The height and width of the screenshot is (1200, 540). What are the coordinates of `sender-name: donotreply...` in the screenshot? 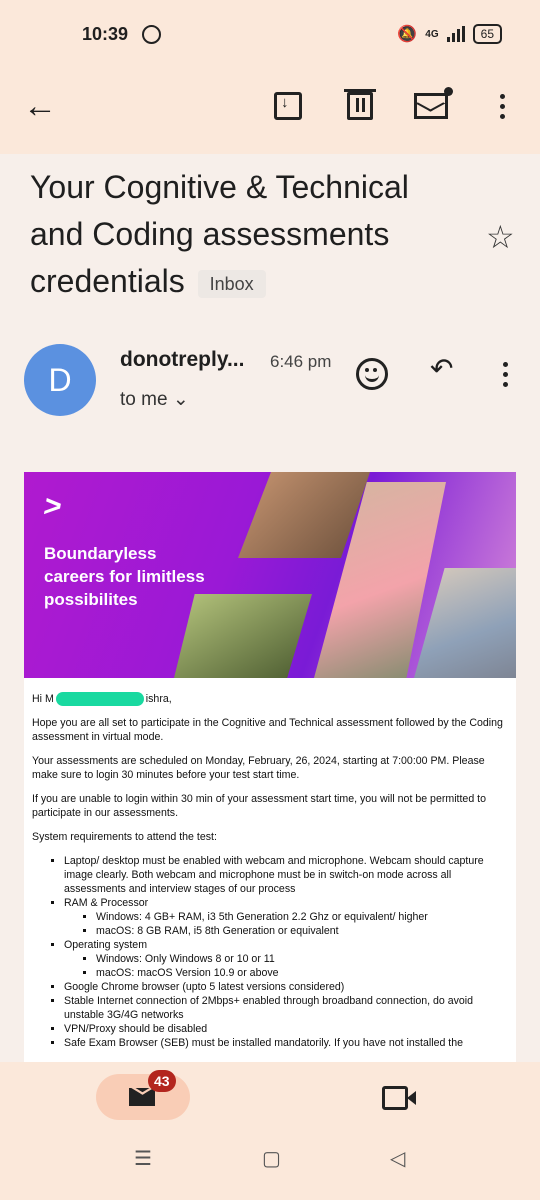 It's located at (182, 360).